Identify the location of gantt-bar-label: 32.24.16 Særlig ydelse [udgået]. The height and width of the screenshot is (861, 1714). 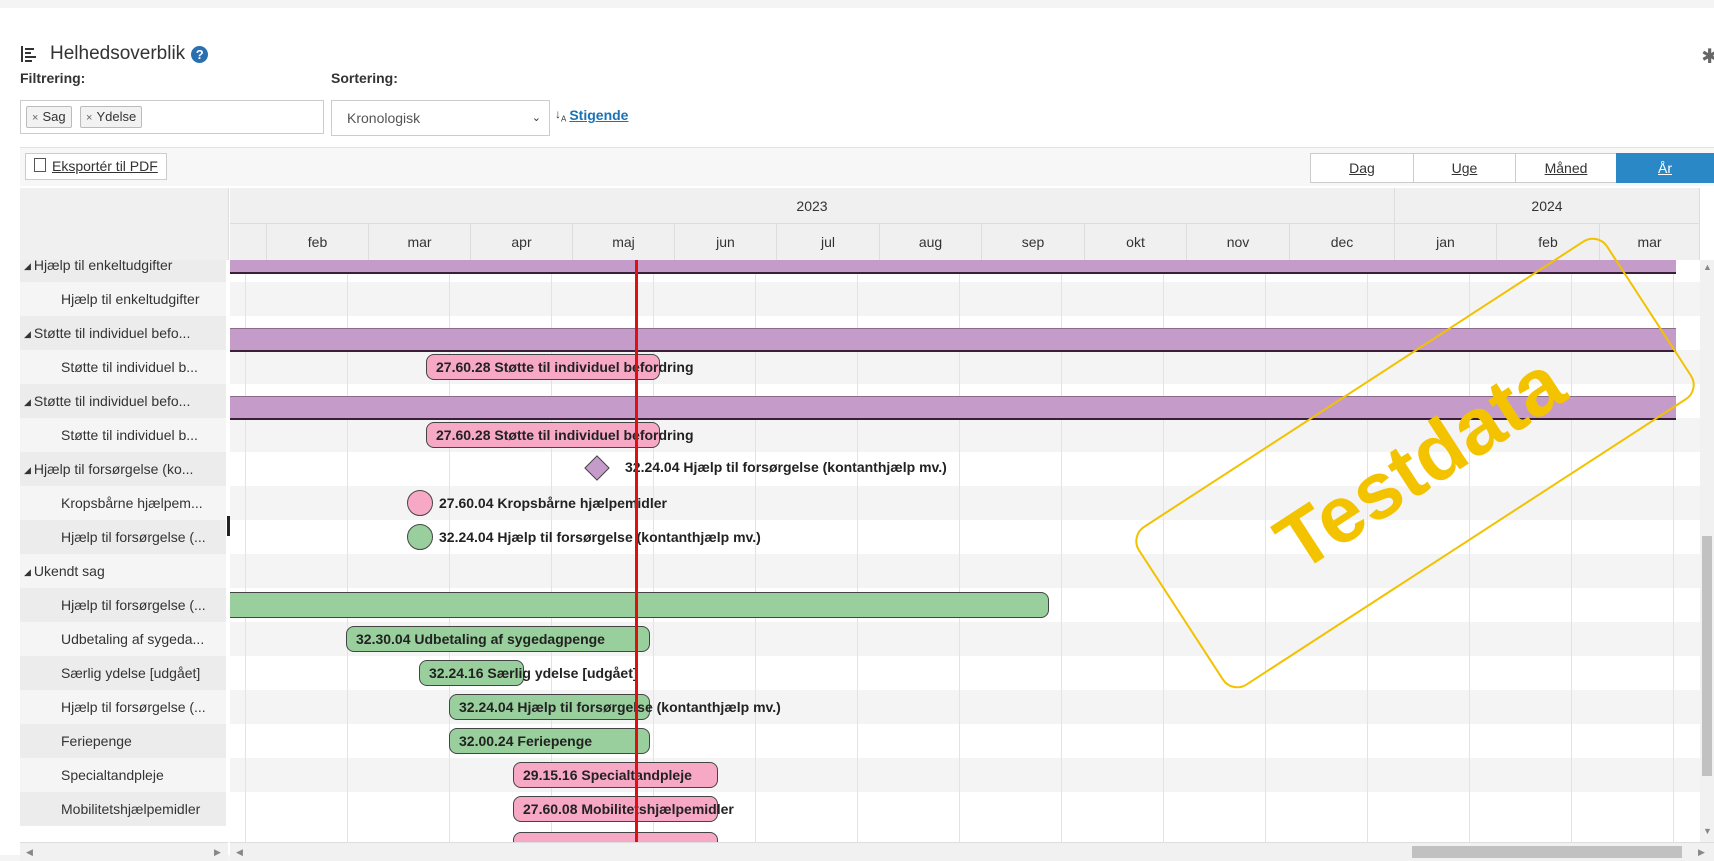
(533, 673).